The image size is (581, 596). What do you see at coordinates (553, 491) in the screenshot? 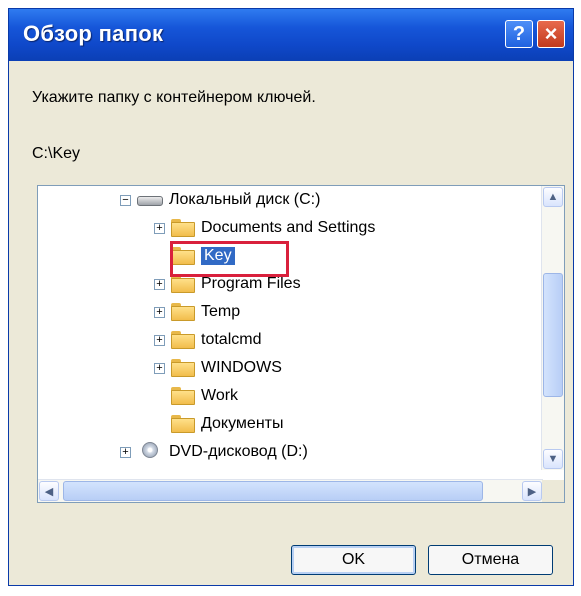
I see `scrollbar-corner` at bounding box center [553, 491].